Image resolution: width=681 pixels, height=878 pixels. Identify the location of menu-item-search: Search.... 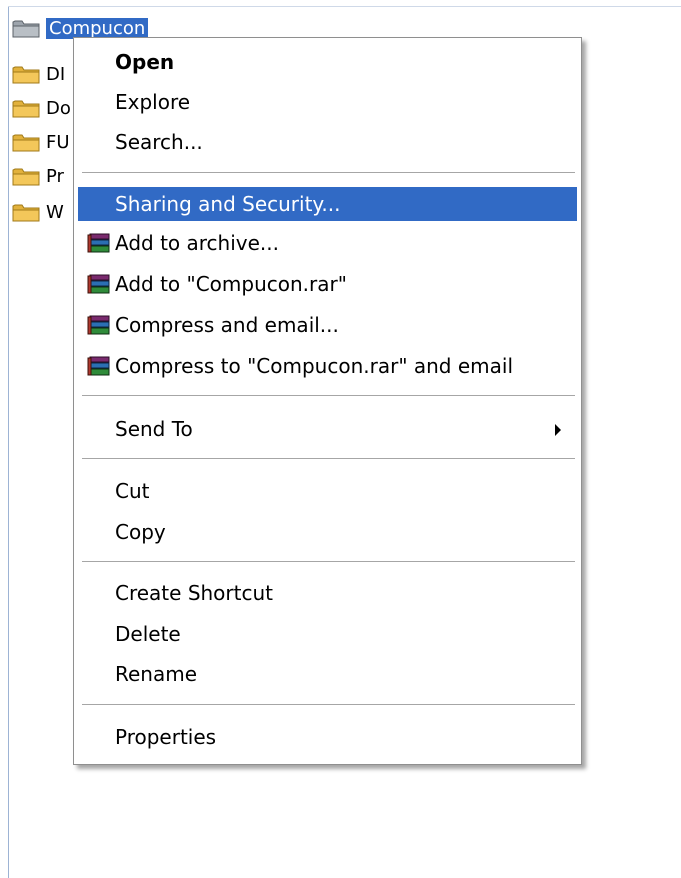
(327, 142).